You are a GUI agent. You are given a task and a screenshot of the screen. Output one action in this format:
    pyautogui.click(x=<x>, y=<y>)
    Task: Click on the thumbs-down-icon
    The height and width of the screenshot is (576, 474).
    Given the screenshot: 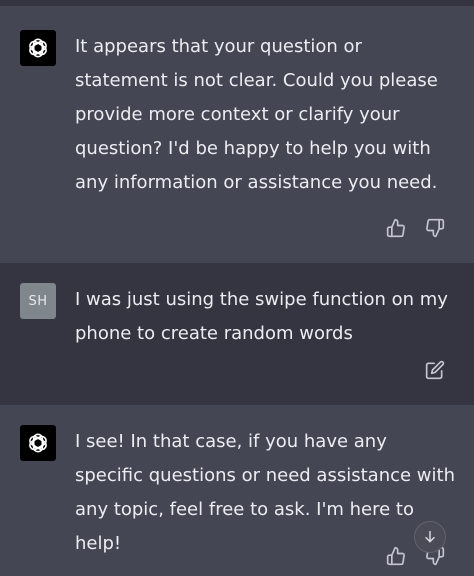 What is the action you would take?
    pyautogui.click(x=435, y=228)
    